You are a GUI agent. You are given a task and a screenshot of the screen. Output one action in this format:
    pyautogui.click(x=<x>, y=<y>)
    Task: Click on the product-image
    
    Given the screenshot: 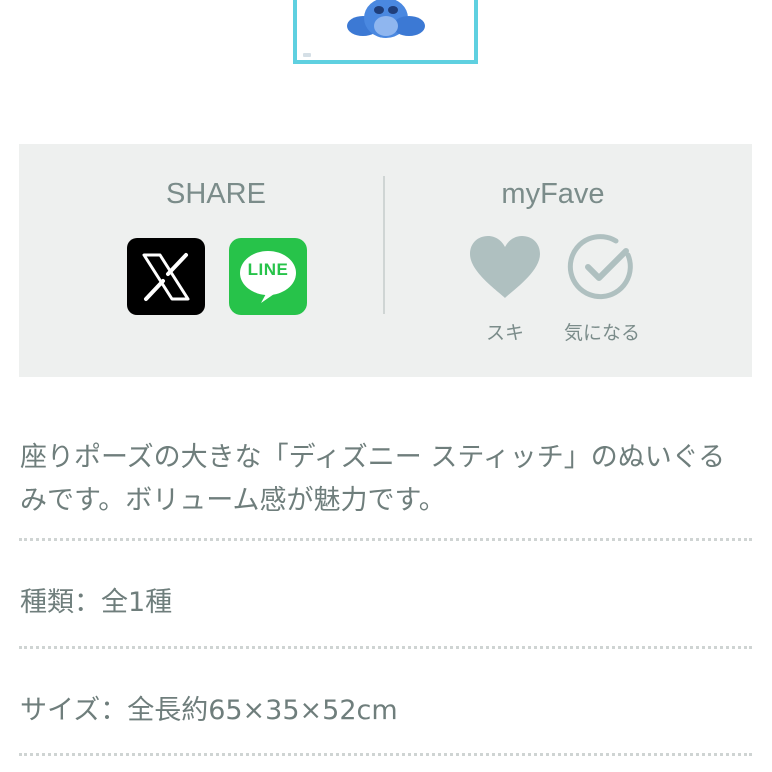 What is the action you would take?
    pyautogui.click(x=385, y=32)
    